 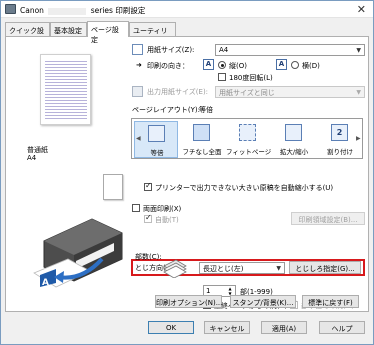 What do you see at coordinates (247, 93) in the screenshot?
I see `output-size-value: 用紙サイズと同じ` at bounding box center [247, 93].